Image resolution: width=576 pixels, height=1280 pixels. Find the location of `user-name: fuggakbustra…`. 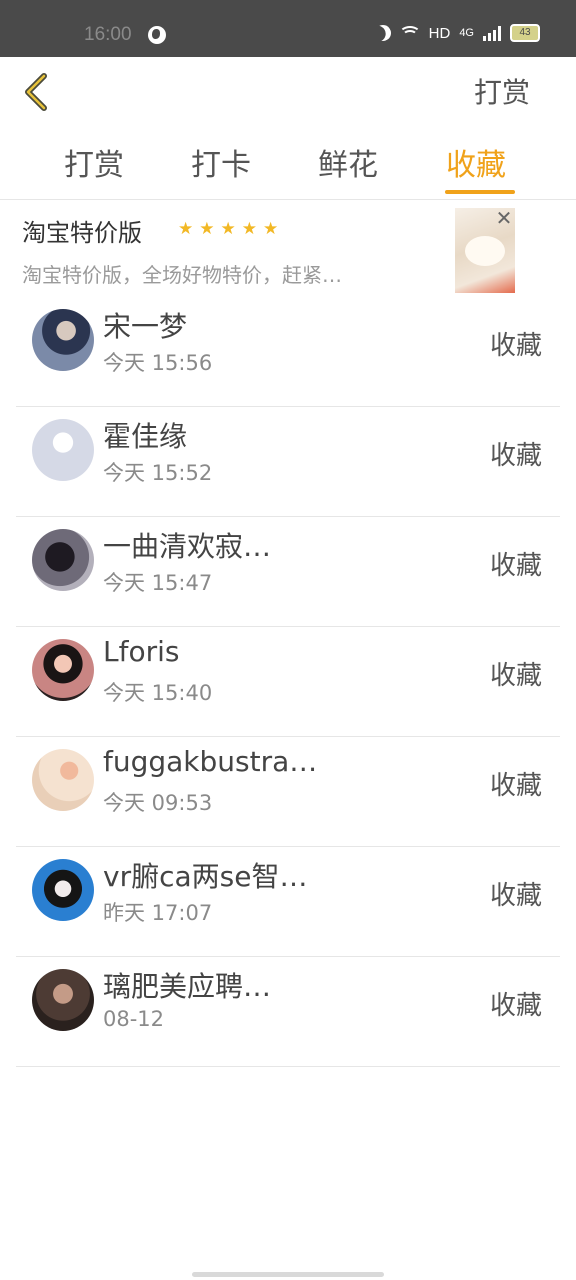

user-name: fuggakbustra… is located at coordinates (210, 761).